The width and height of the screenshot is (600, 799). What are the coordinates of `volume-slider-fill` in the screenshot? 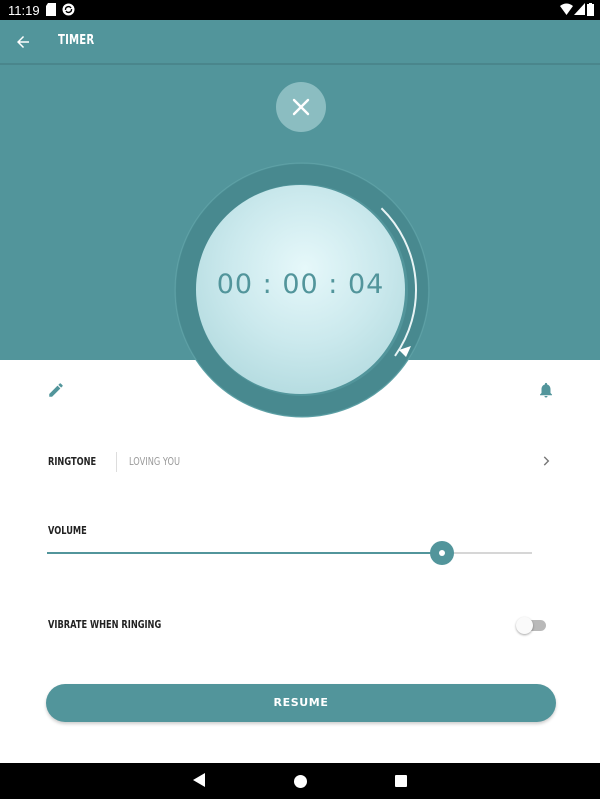 It's located at (244, 553).